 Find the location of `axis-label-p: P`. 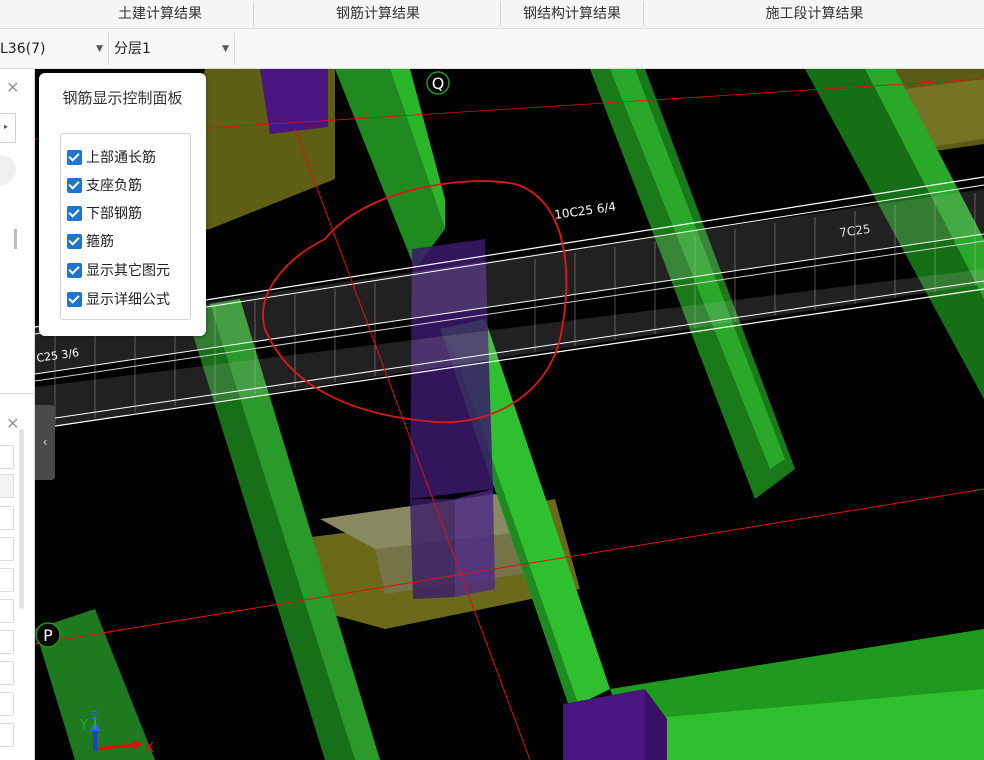

axis-label-p: P is located at coordinates (48, 635).